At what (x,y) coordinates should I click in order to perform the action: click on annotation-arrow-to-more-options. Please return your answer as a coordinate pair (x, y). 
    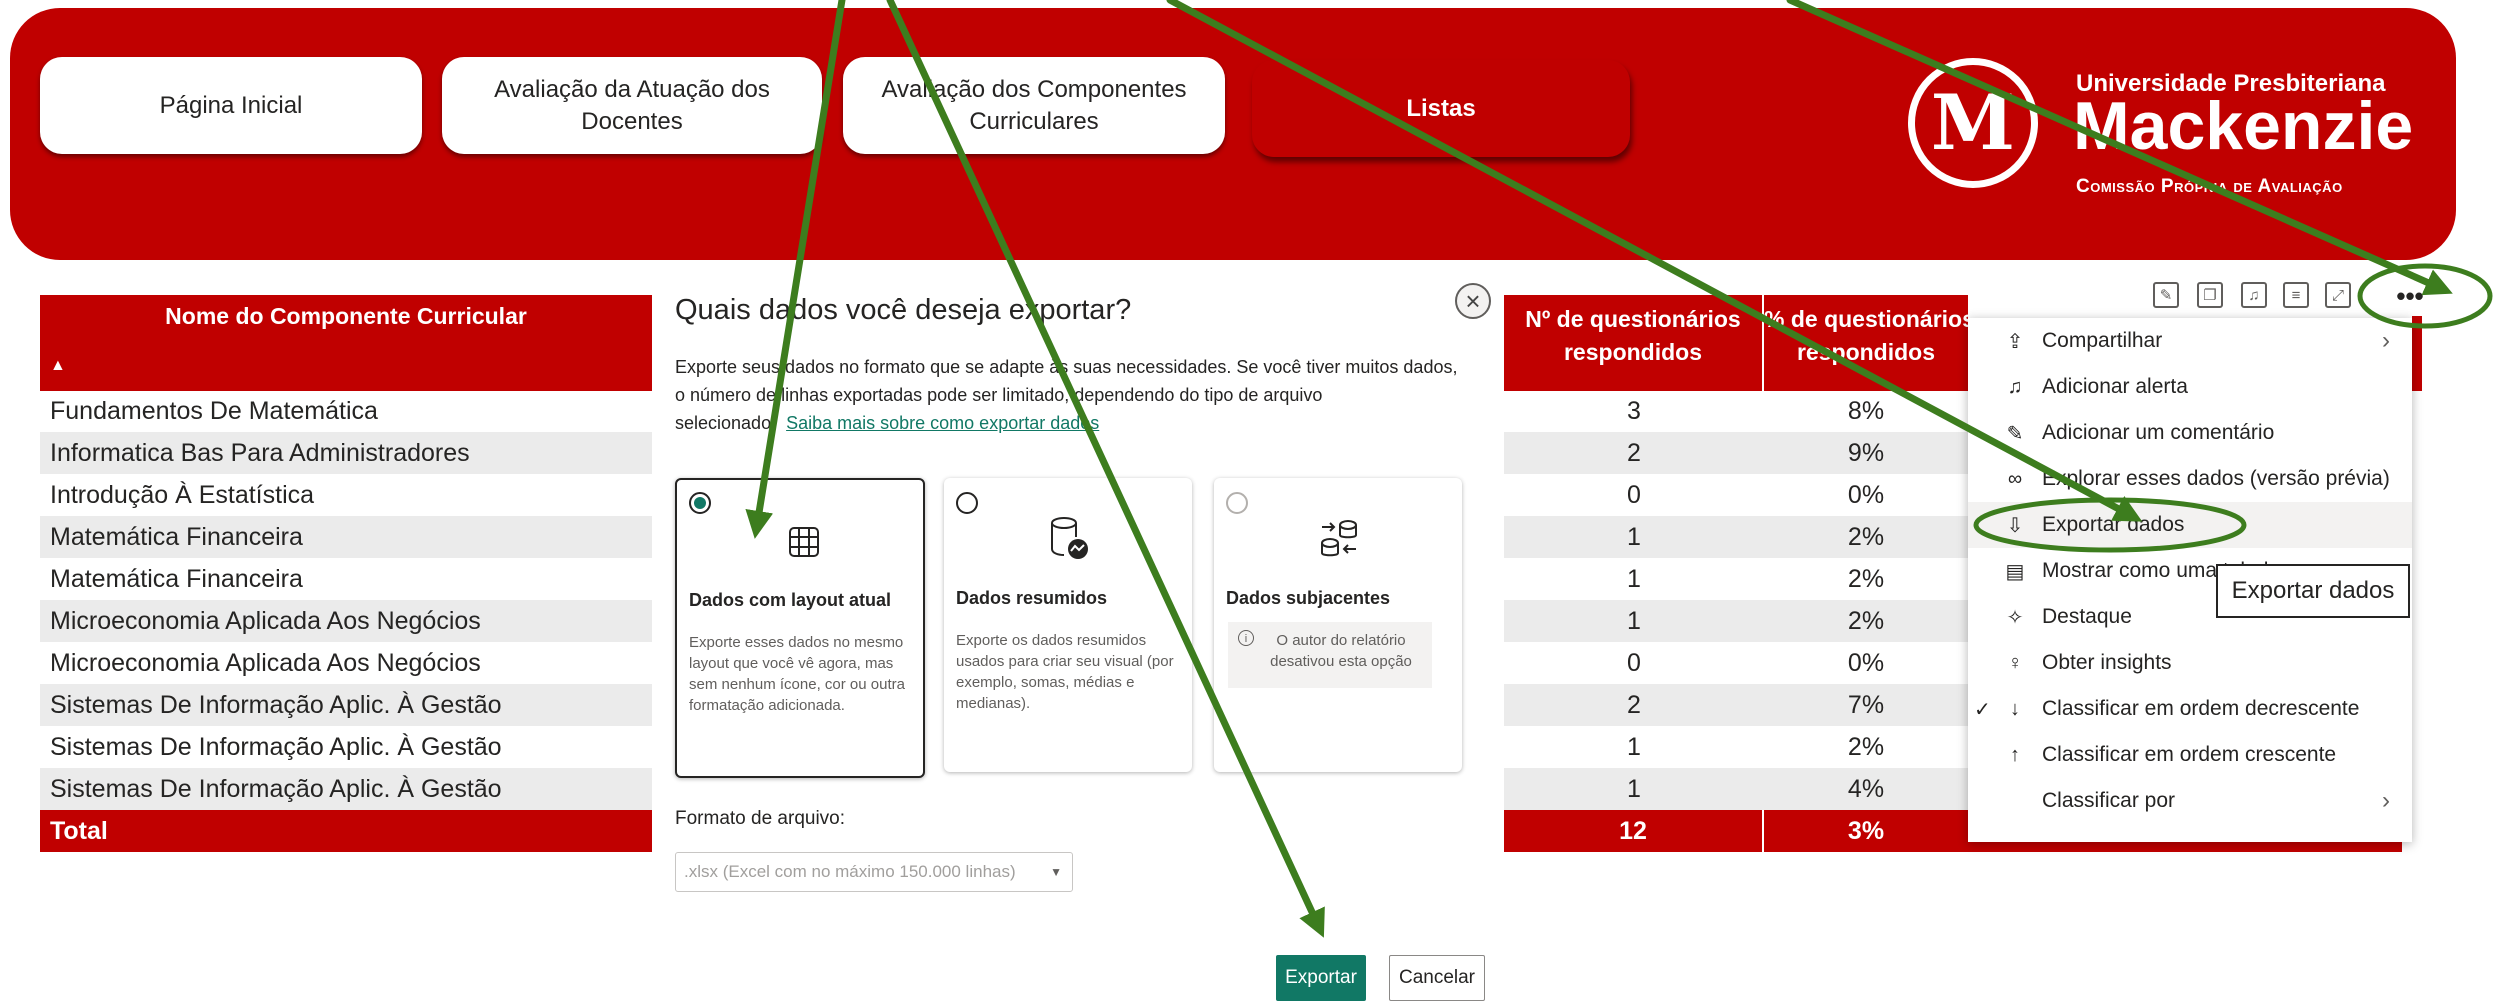
    Looking at the image, I should click on (2119, 148).